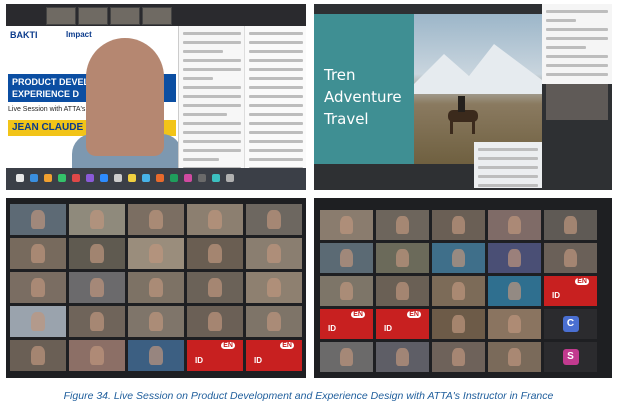 Image resolution: width=617 pixels, height=410 pixels. Describe the element at coordinates (570, 357) in the screenshot. I see `participant-tile: S` at that location.